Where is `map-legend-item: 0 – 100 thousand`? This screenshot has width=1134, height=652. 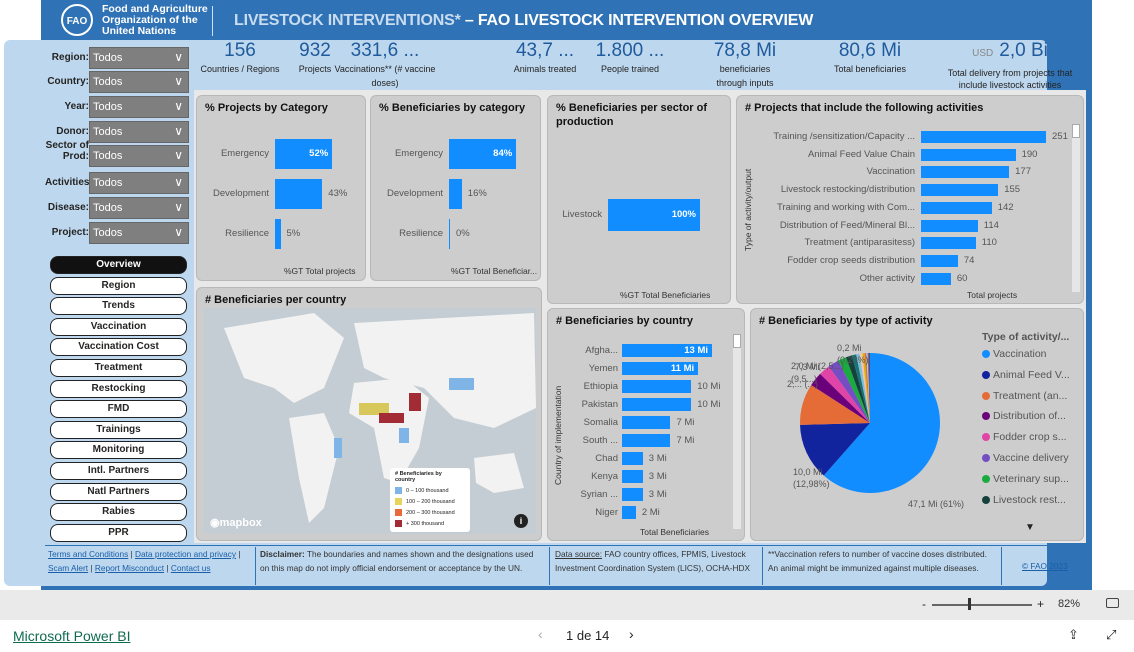
map-legend-item: 0 – 100 thousand is located at coordinates (430, 490).